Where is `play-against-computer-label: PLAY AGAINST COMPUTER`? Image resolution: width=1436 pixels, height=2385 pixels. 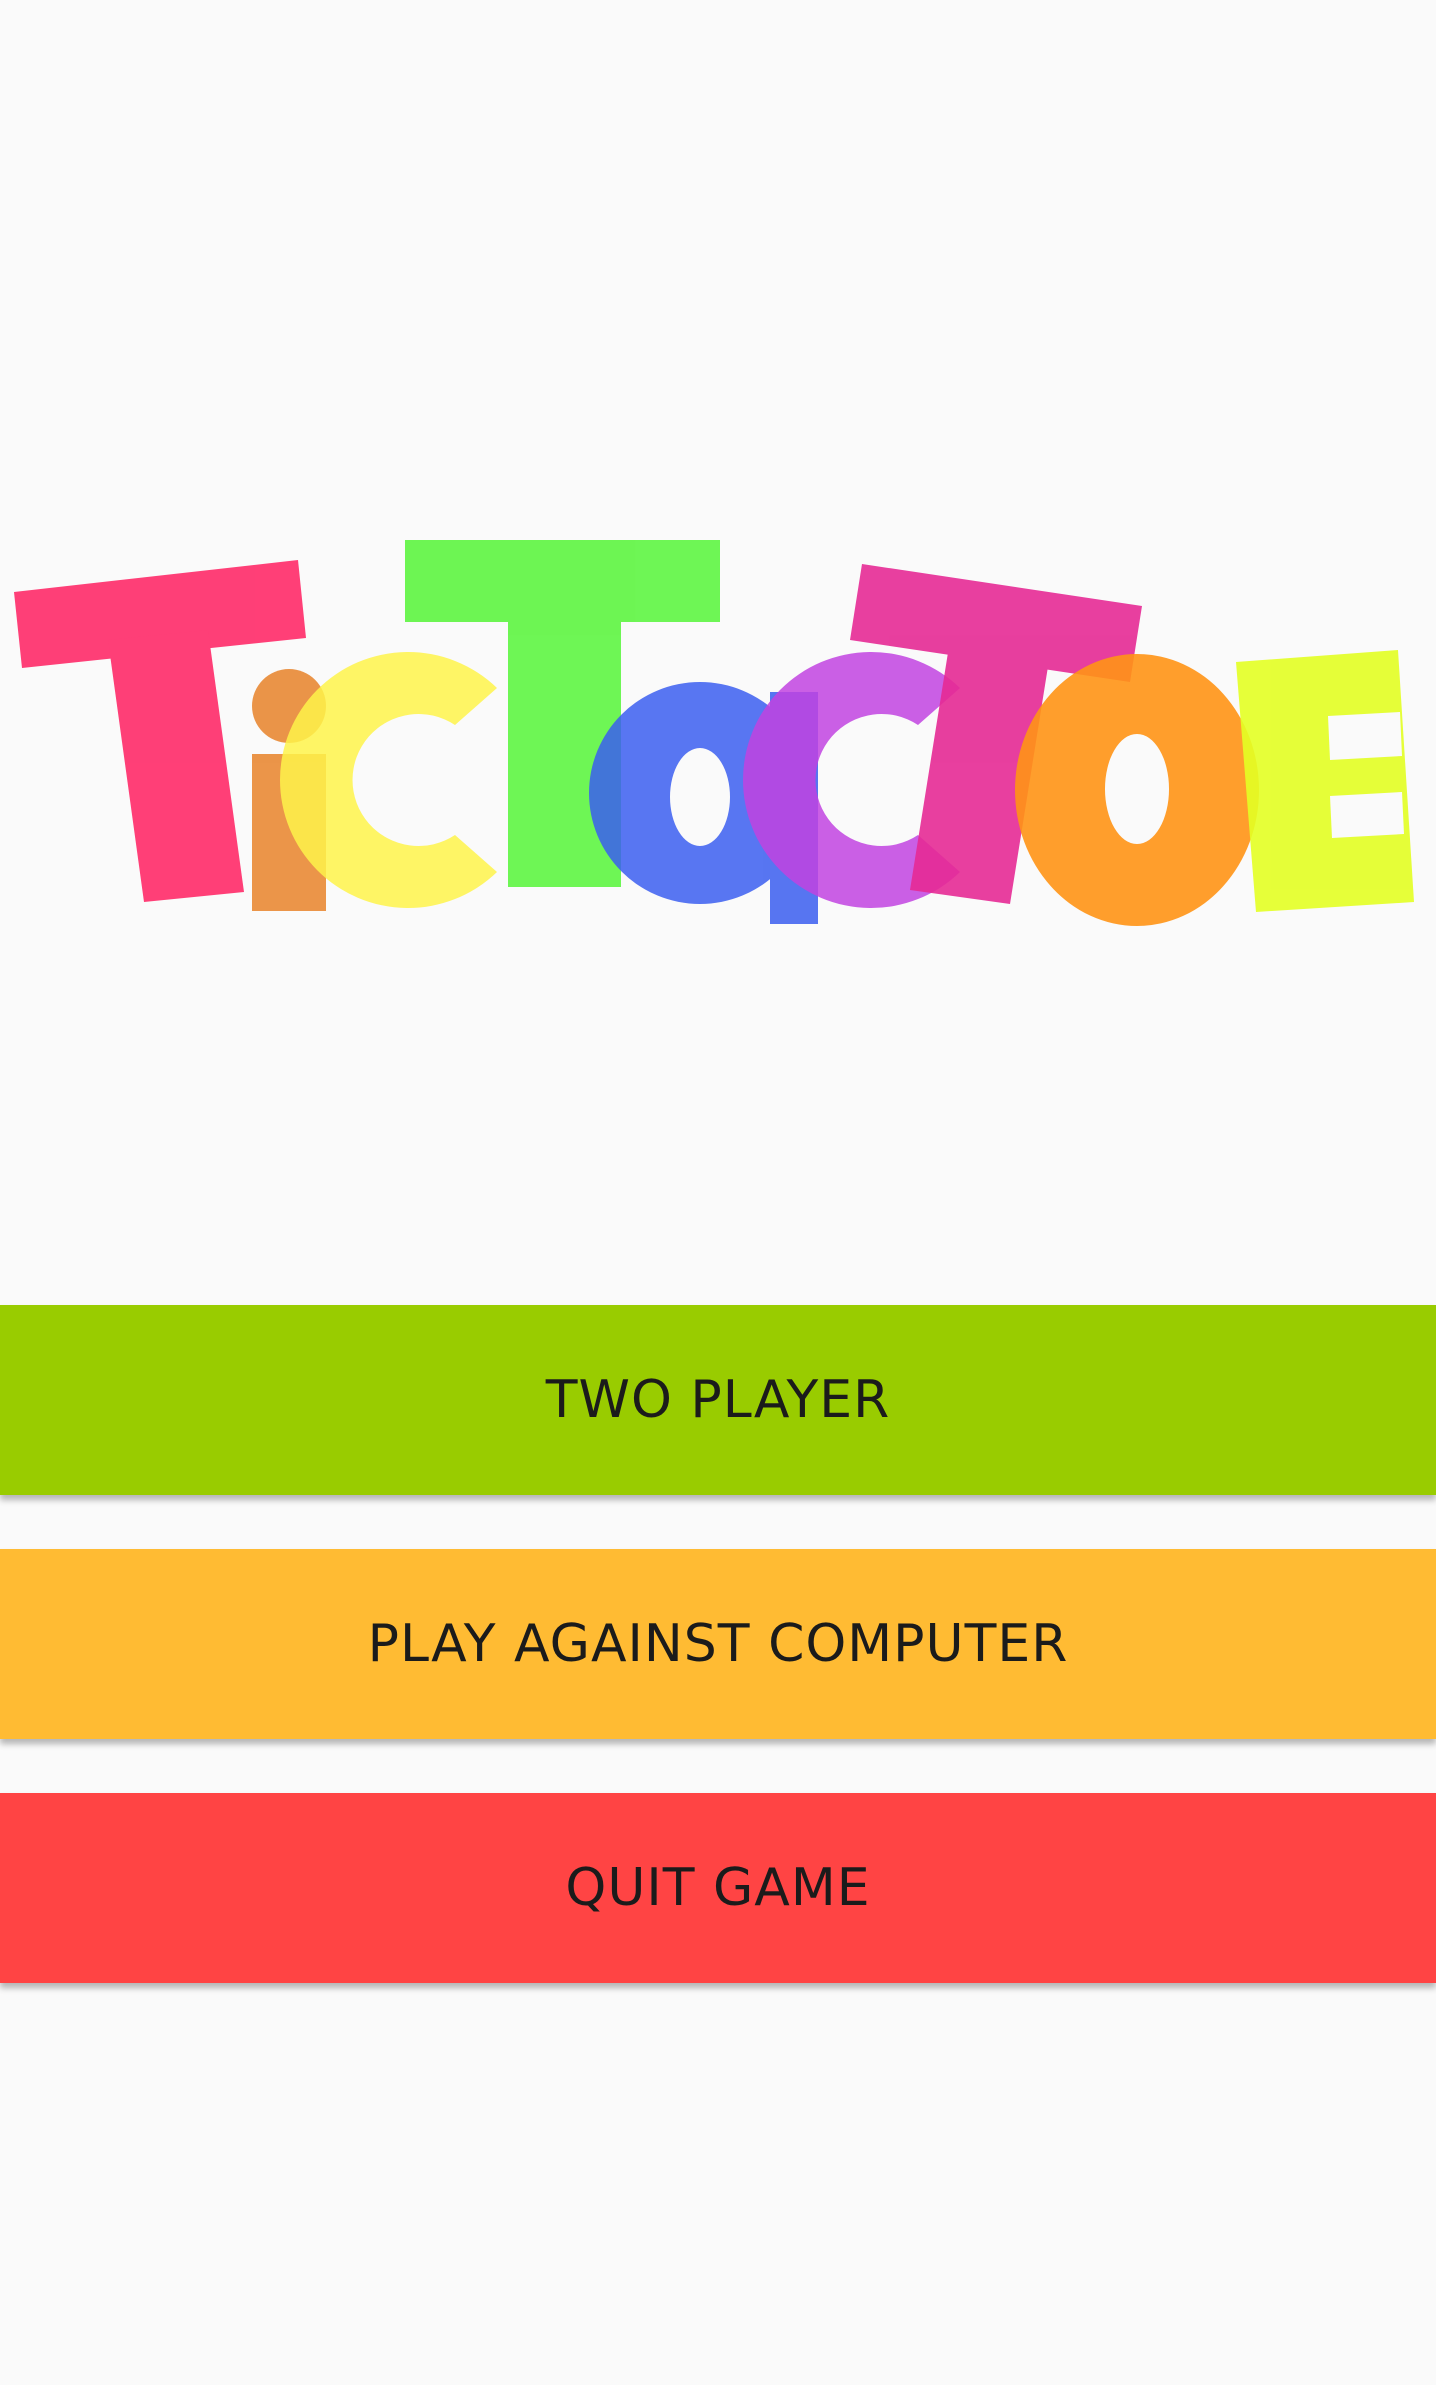
play-against-computer-label: PLAY AGAINST COMPUTER is located at coordinates (718, 1644).